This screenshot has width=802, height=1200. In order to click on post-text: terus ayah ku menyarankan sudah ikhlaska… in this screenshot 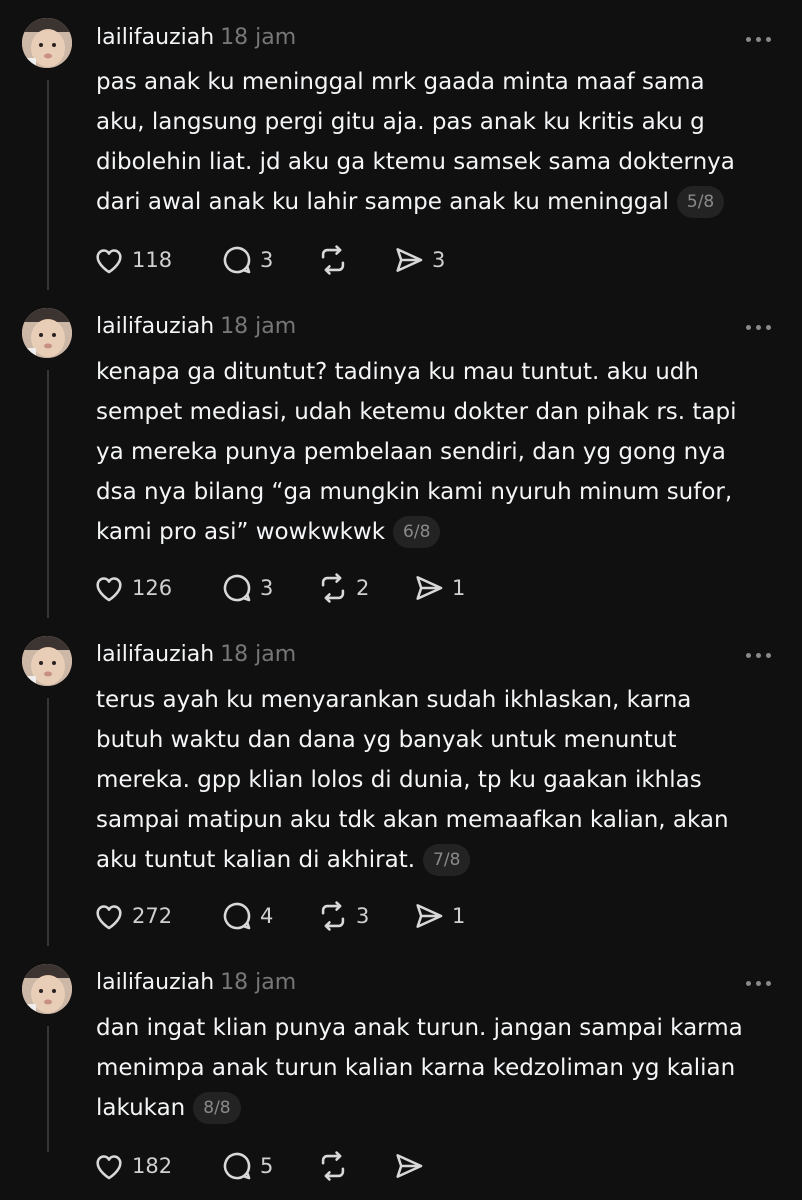, I will do `click(436, 780)`.